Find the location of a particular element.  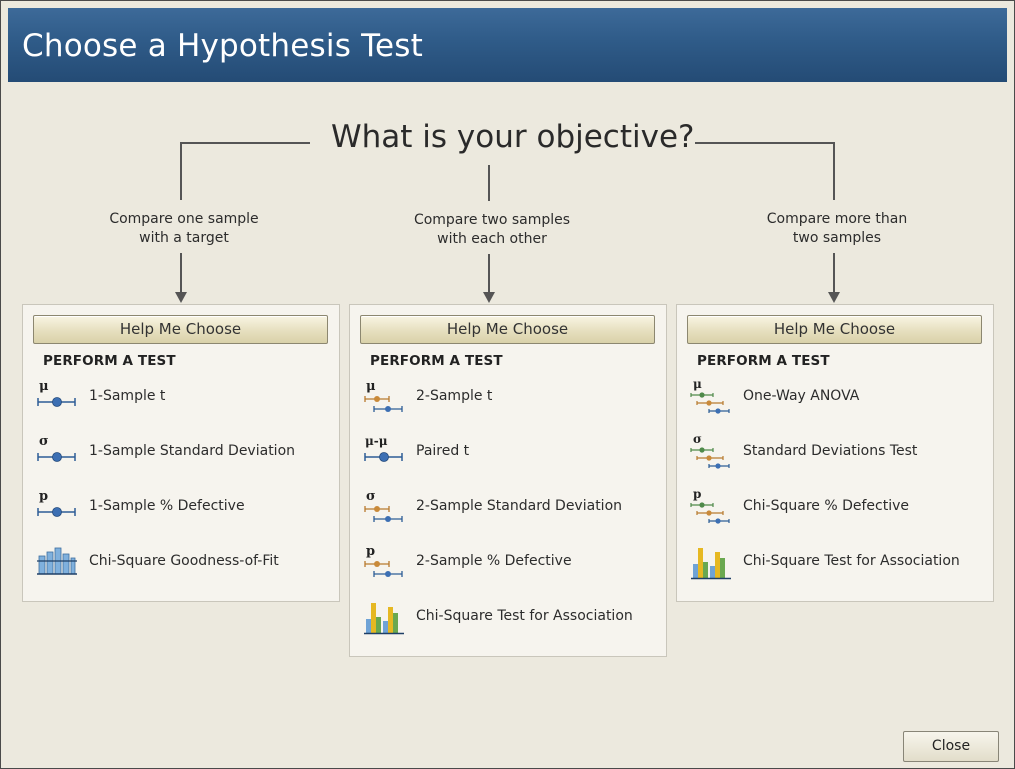

test-label: Standard Deviations Test is located at coordinates (830, 451).